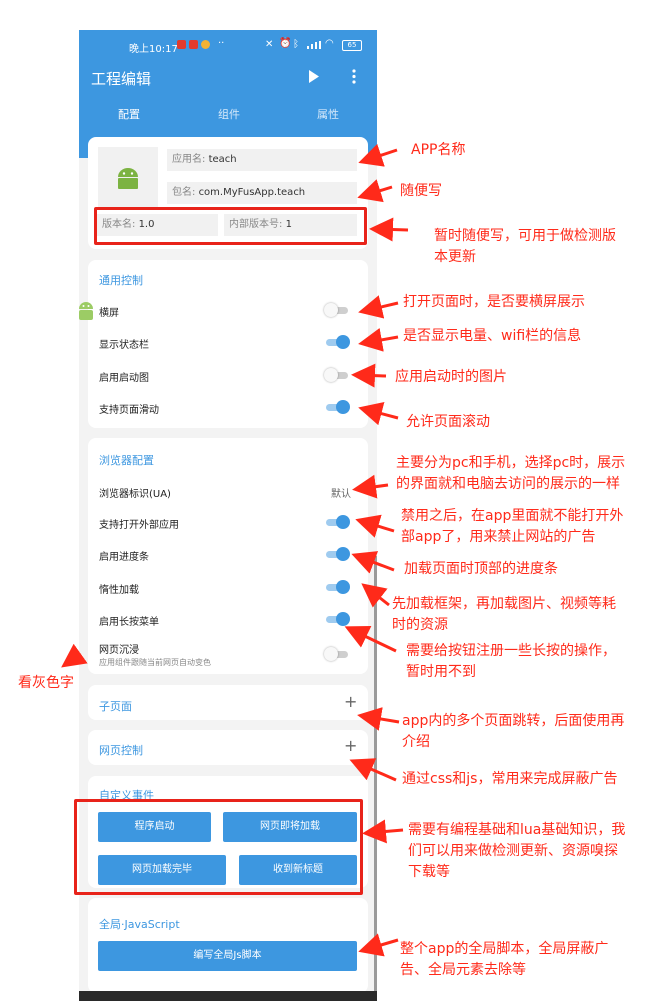 The height and width of the screenshot is (1001, 662). What do you see at coordinates (494, 302) in the screenshot?
I see `note-landscape: 打开页面时，是否要横屏展示` at bounding box center [494, 302].